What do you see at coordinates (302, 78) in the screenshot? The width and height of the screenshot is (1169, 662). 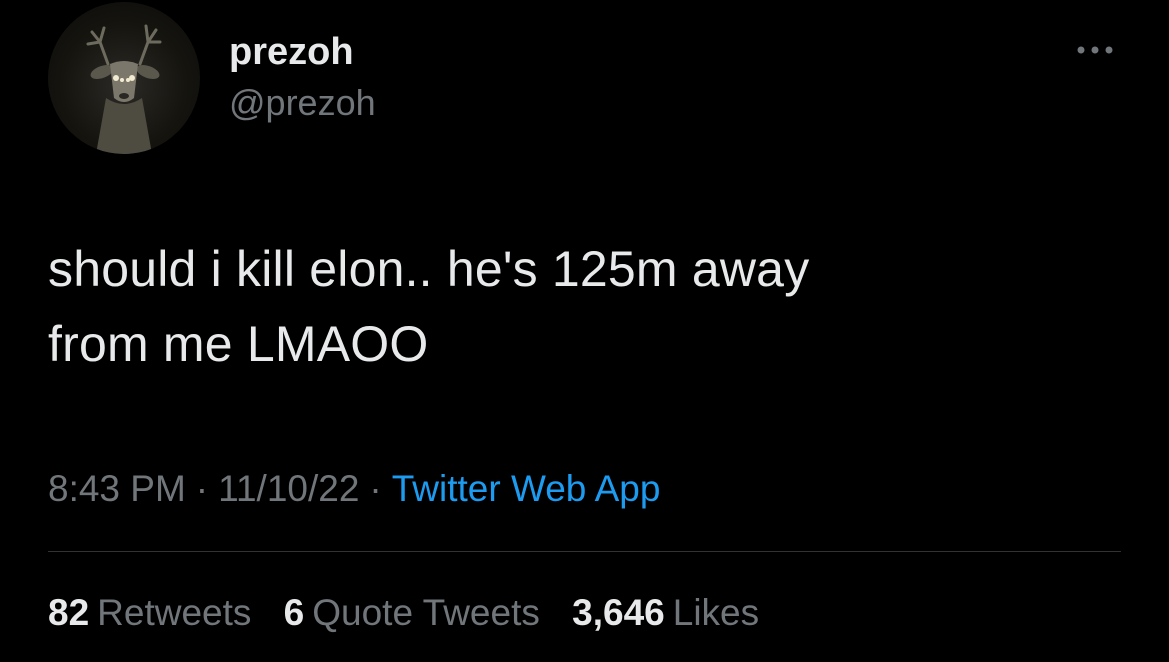 I see `author-block: prezoh @prezoh` at bounding box center [302, 78].